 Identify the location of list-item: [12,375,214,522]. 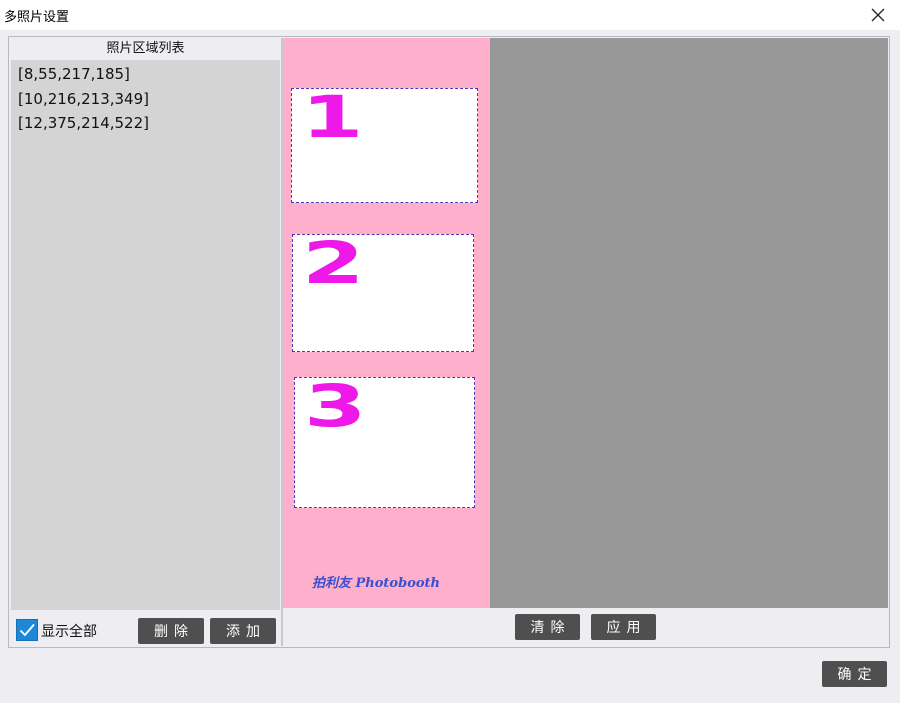
(146, 124).